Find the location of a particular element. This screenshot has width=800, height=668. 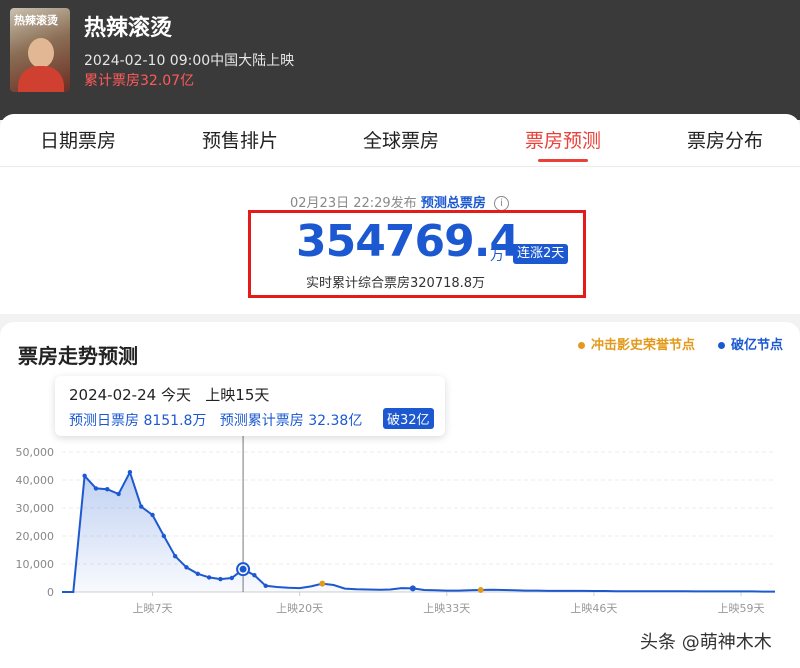

y-tick-label: 40,000 is located at coordinates (35, 480).